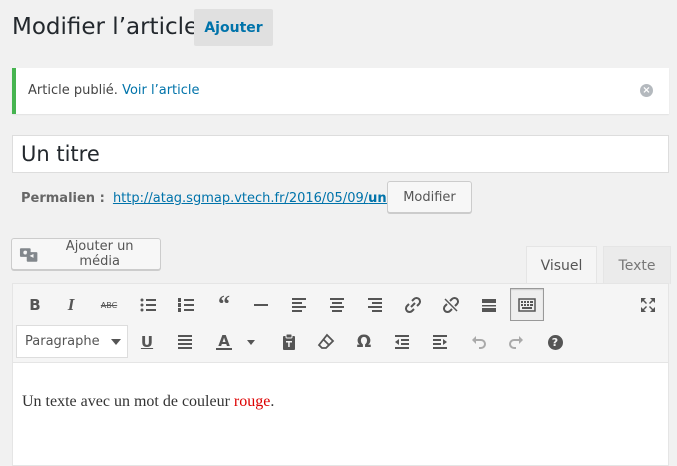 The height and width of the screenshot is (466, 677). What do you see at coordinates (637, 265) in the screenshot?
I see `tab-text: Texte` at bounding box center [637, 265].